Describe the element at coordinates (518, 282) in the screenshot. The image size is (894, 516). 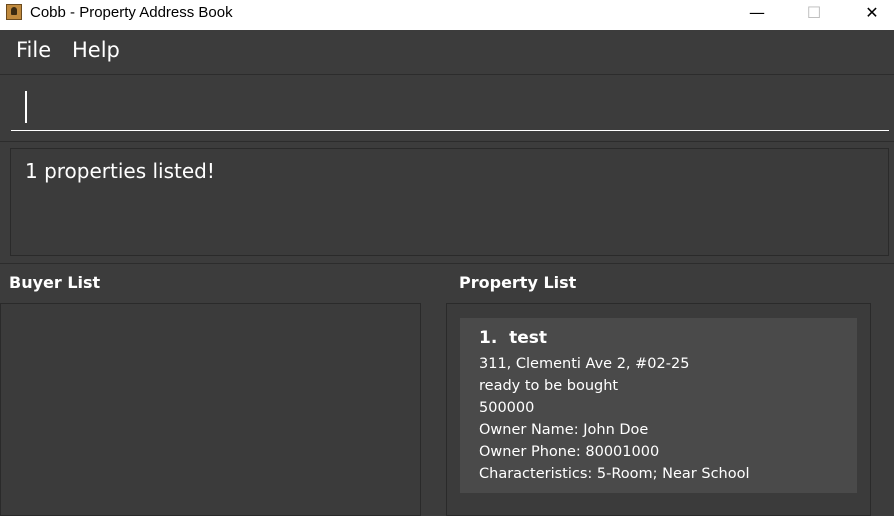
I see `property-list-title: Property List` at that location.